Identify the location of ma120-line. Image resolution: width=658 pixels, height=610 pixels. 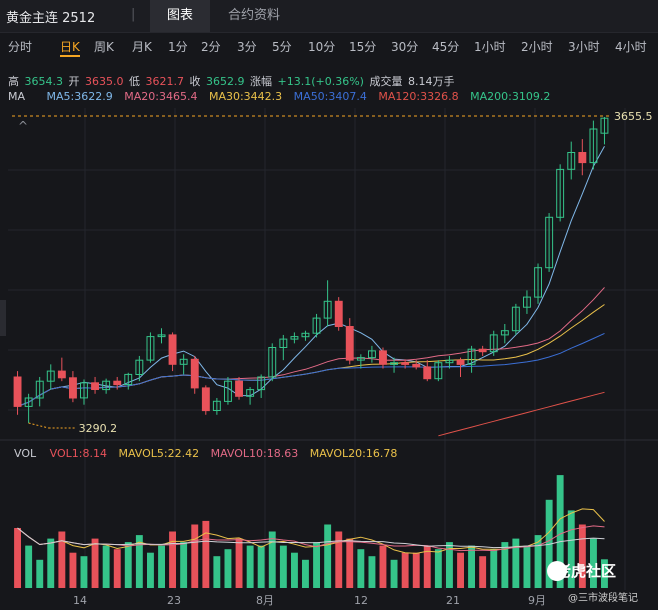
(521, 414).